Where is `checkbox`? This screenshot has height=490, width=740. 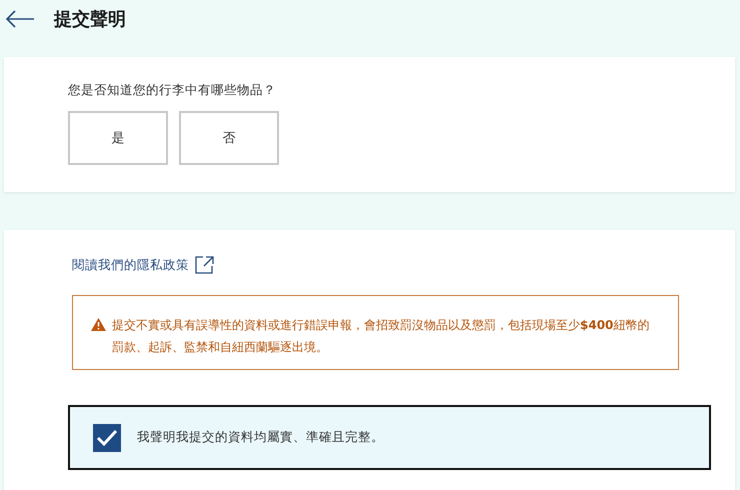
checkbox is located at coordinates (107, 438).